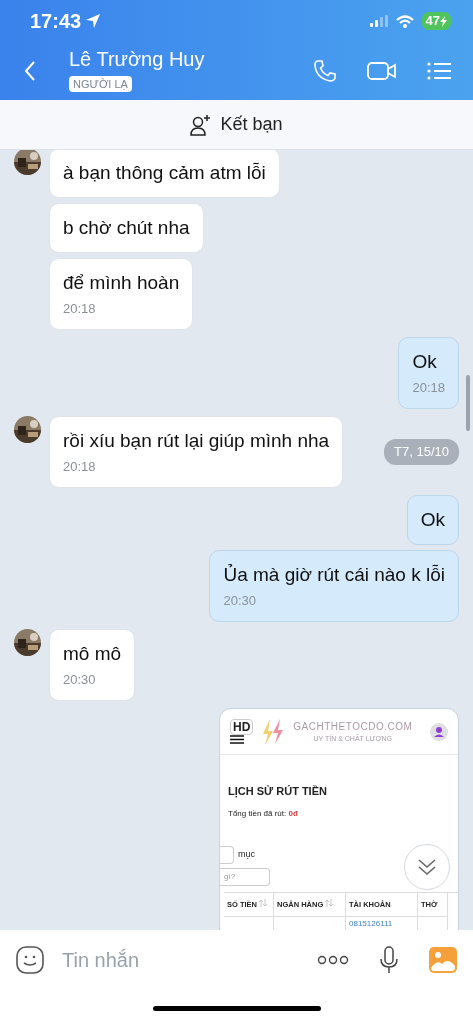 Image resolution: width=473 pixels, height=1024 pixels. What do you see at coordinates (333, 960) in the screenshot?
I see `more-icon` at bounding box center [333, 960].